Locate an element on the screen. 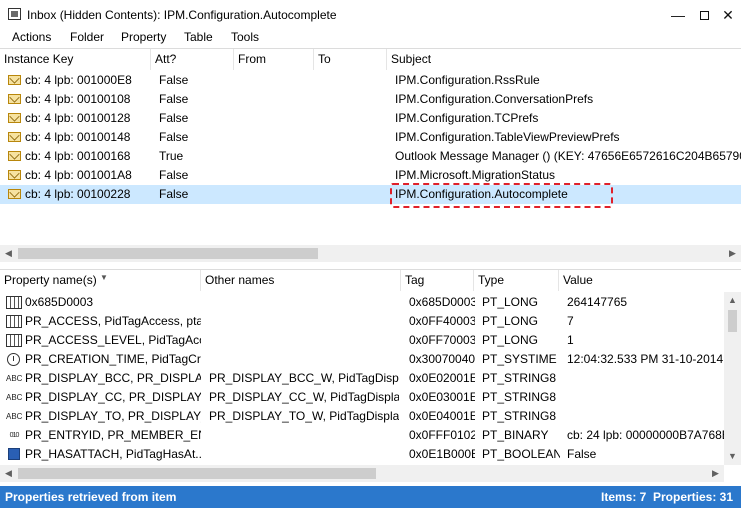 The width and height of the screenshot is (741, 508). column-header-subject: Subject is located at coordinates (564, 59).